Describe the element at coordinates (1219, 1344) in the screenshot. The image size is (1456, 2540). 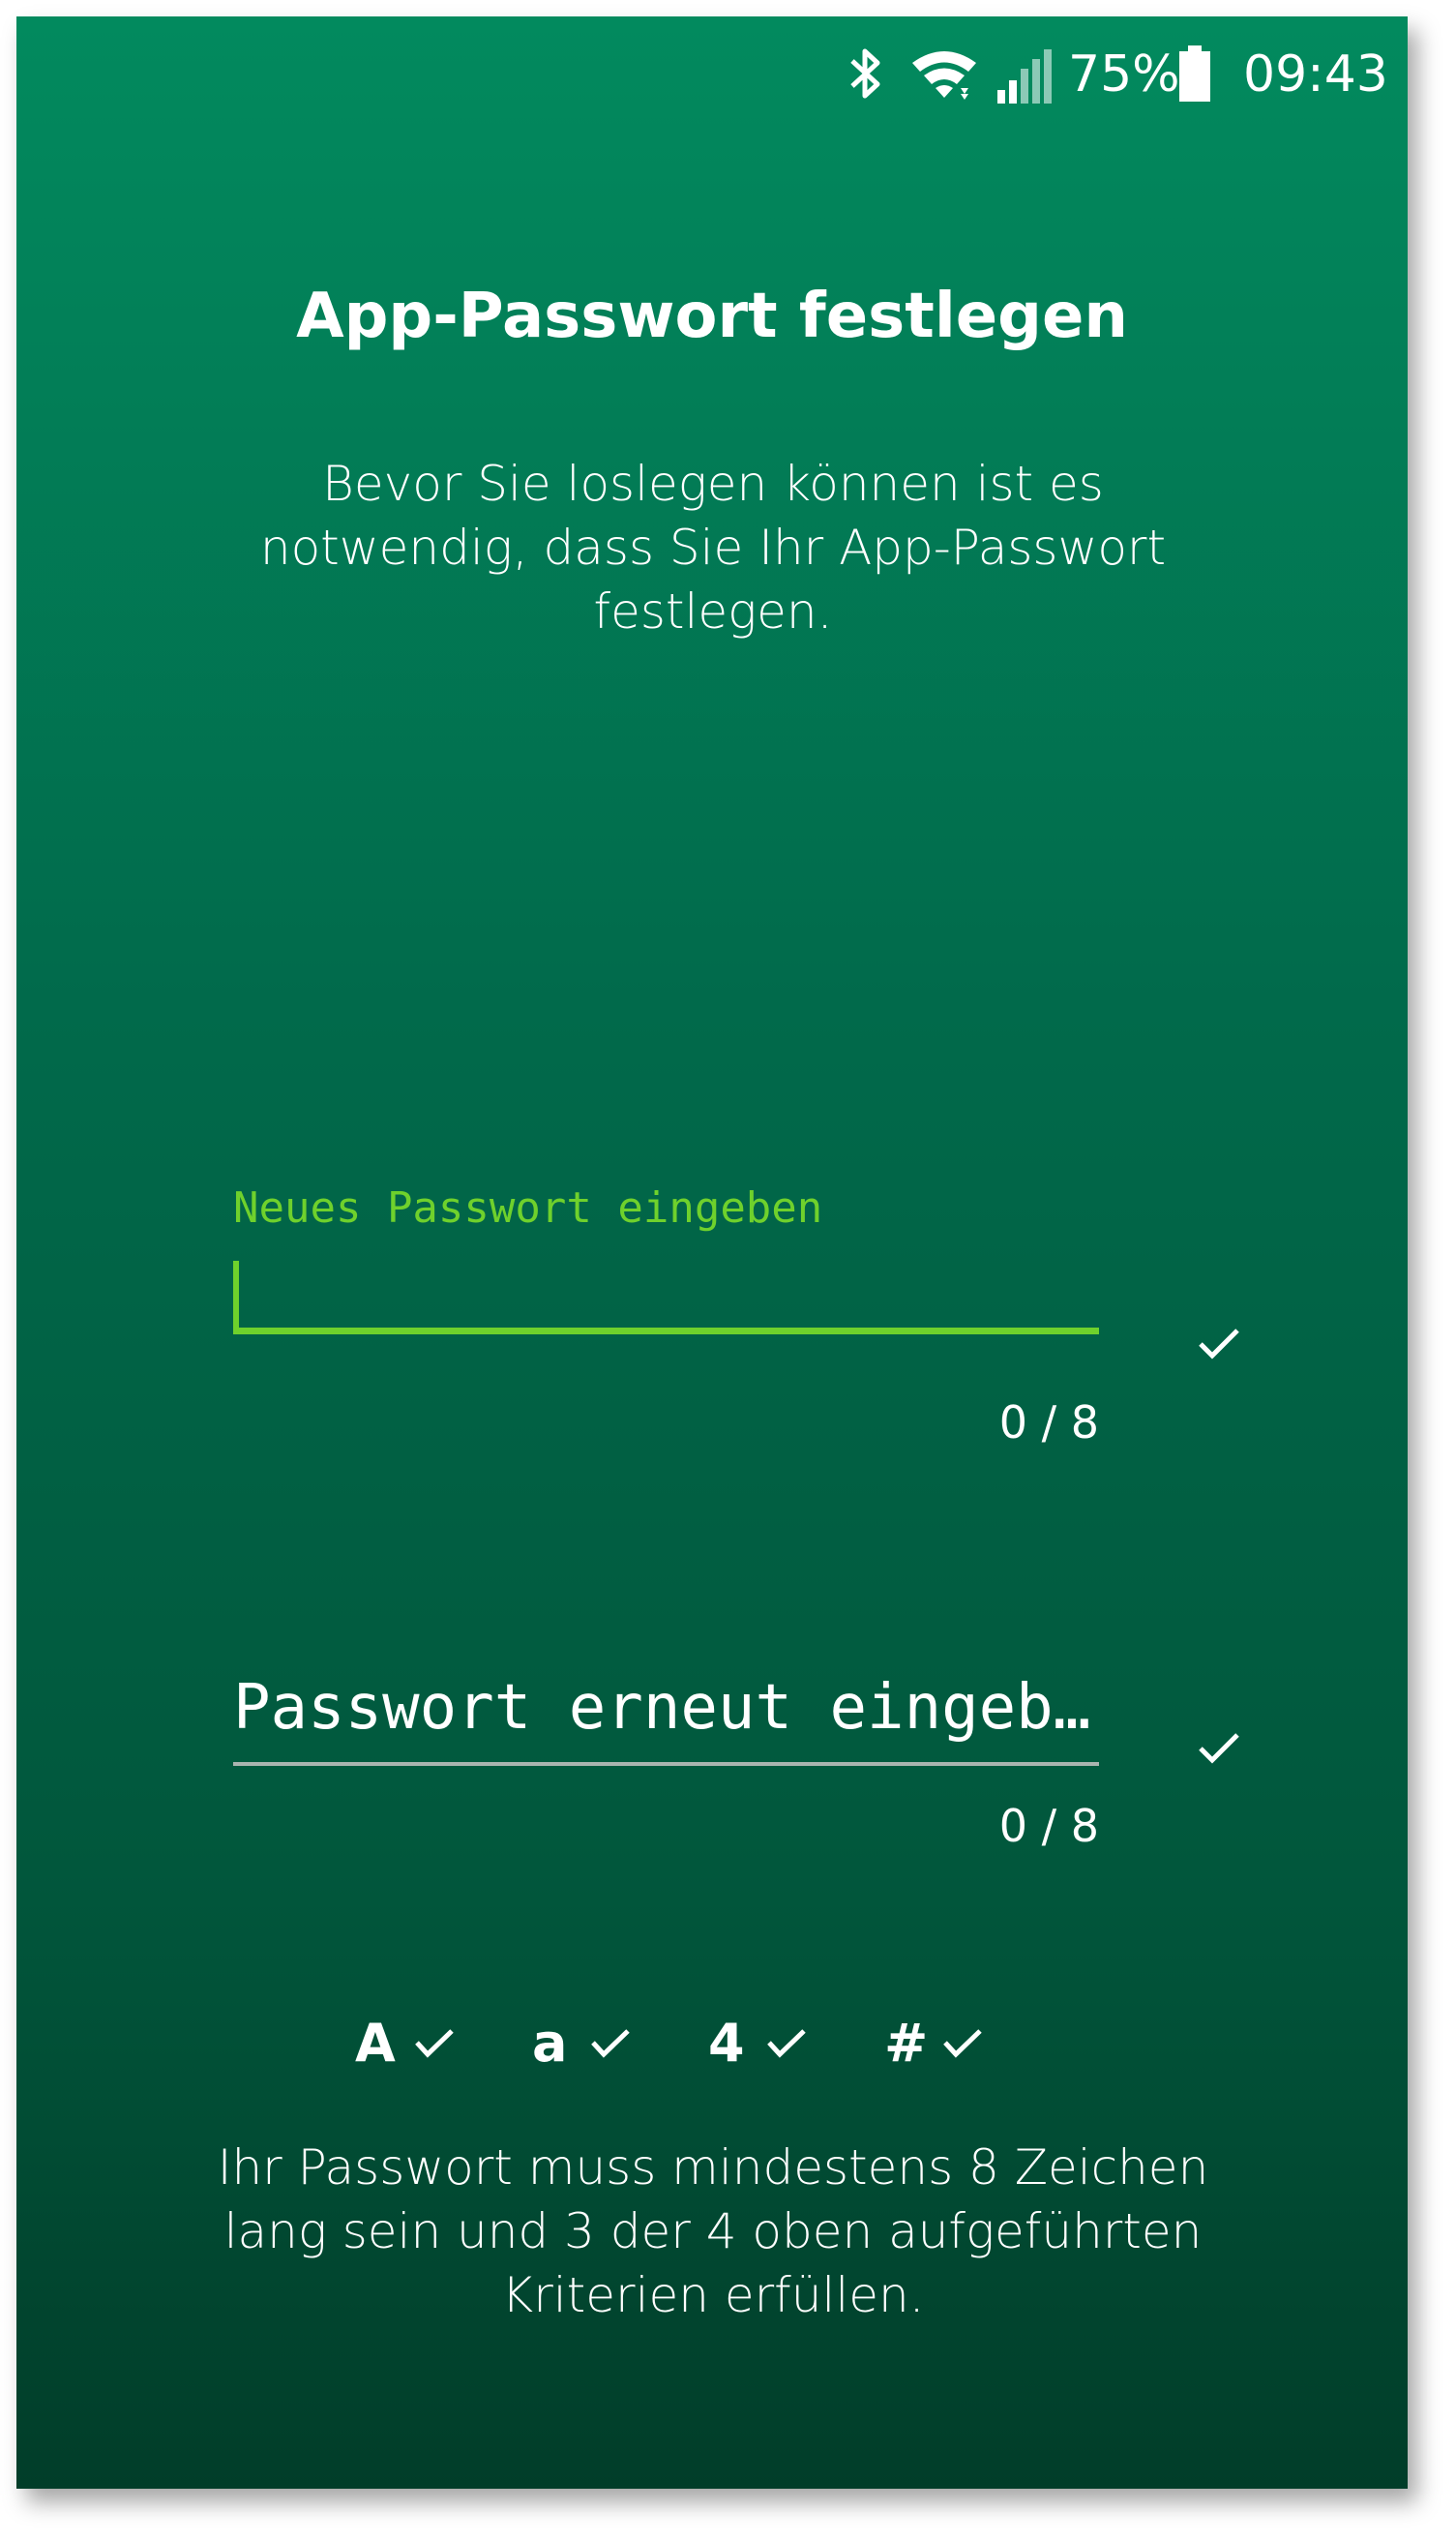
I see `new-password-check-icon` at that location.